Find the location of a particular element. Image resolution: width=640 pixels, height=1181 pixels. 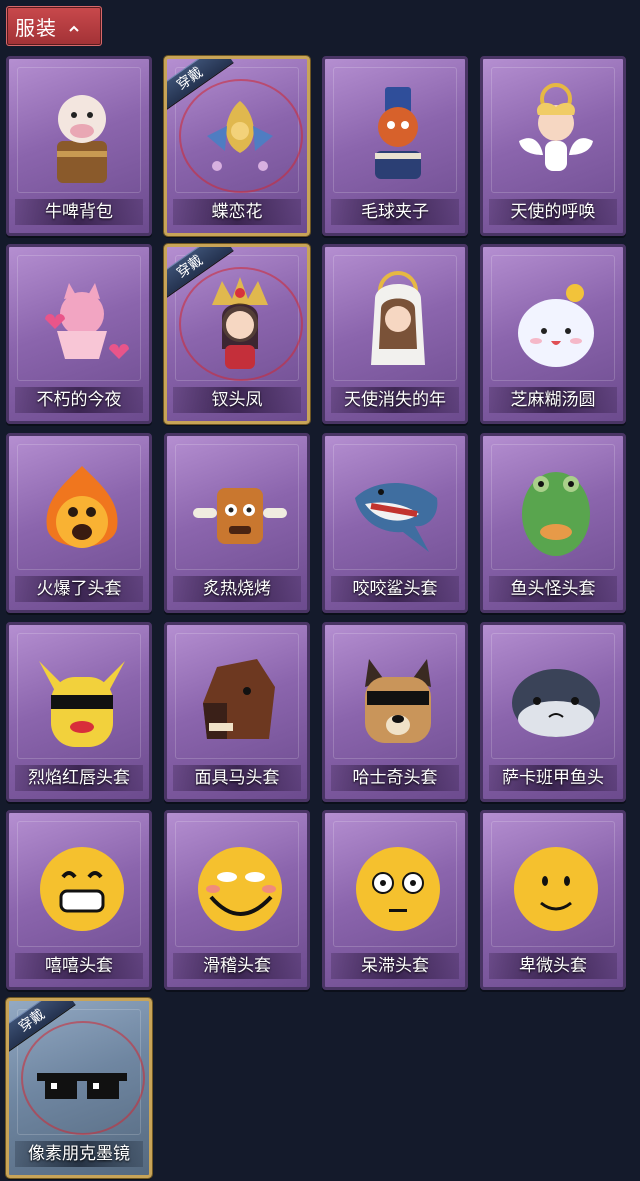

costume-card: 牛啤背包 is located at coordinates (79, 146).